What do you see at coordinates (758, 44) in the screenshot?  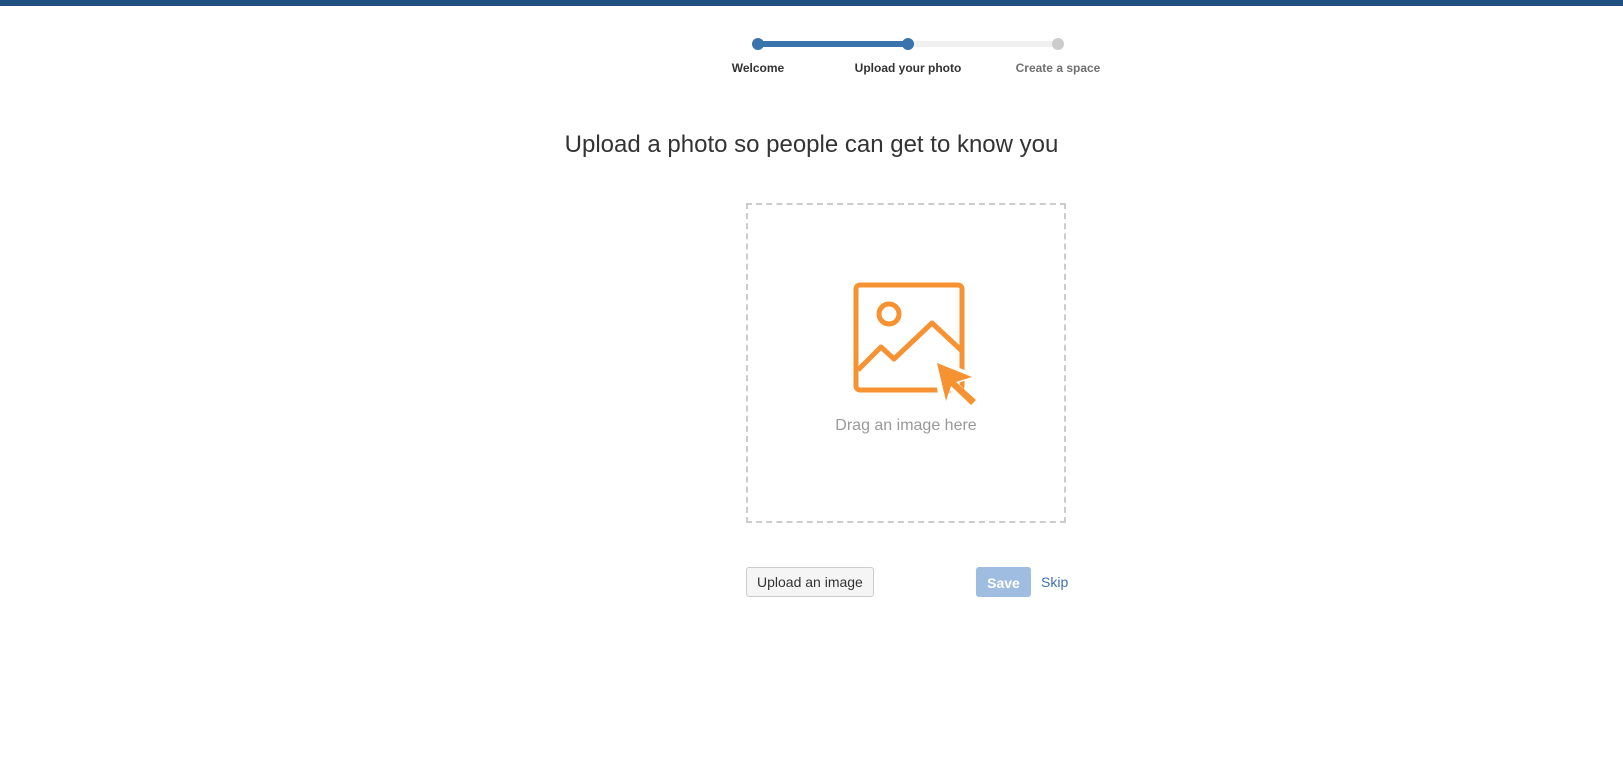 I see `step-dot-welcome` at bounding box center [758, 44].